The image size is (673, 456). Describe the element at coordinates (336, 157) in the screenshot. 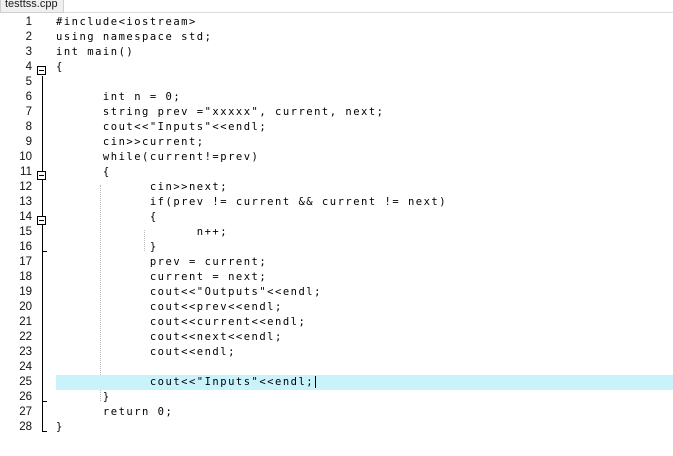

I see `code-line: 10 while(current!=prev)` at that location.